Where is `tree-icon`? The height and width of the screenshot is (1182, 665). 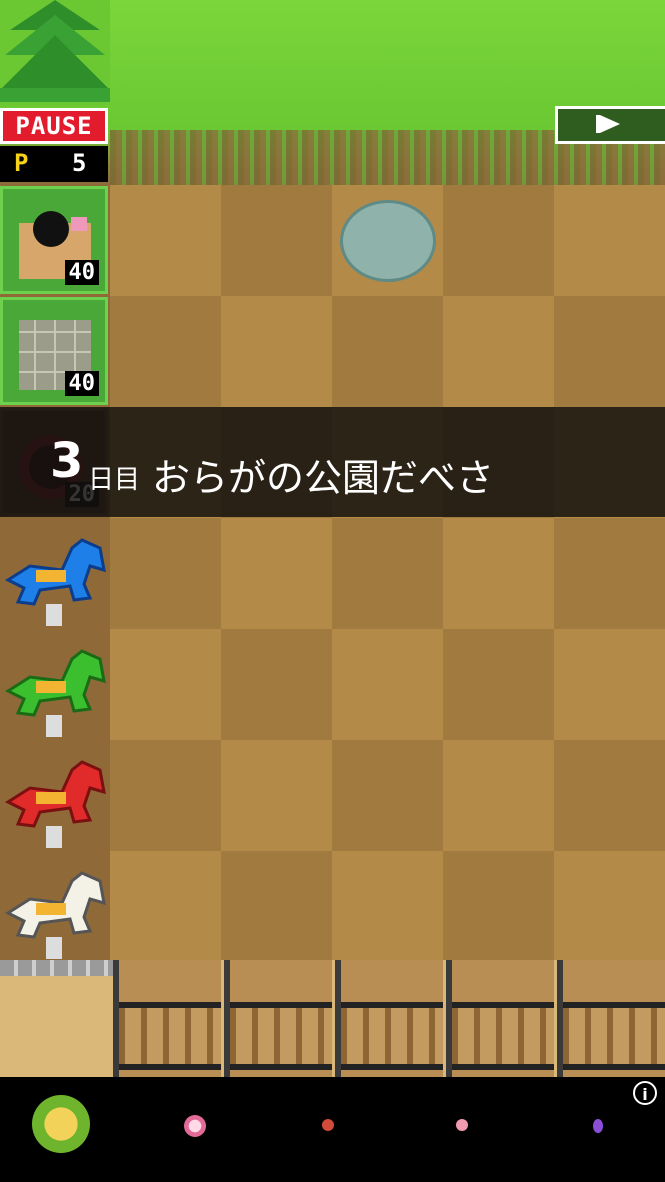
tree-icon is located at coordinates (55, 52).